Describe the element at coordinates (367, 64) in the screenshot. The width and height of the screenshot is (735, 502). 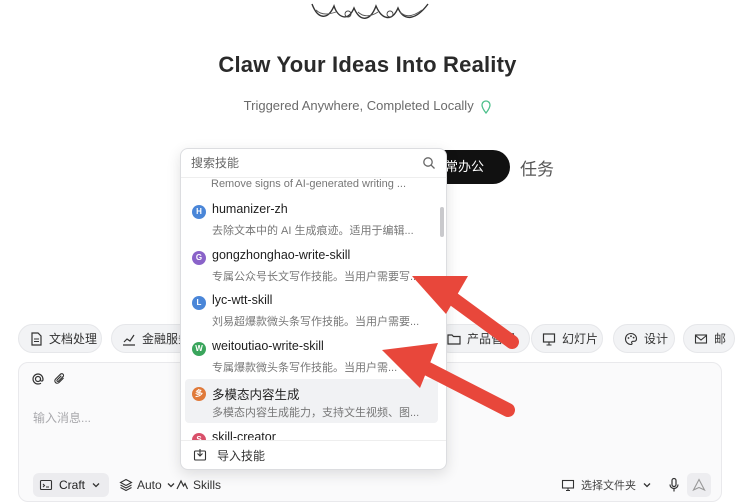
I see `page-title: Claw Your Ideas Into Reality` at that location.